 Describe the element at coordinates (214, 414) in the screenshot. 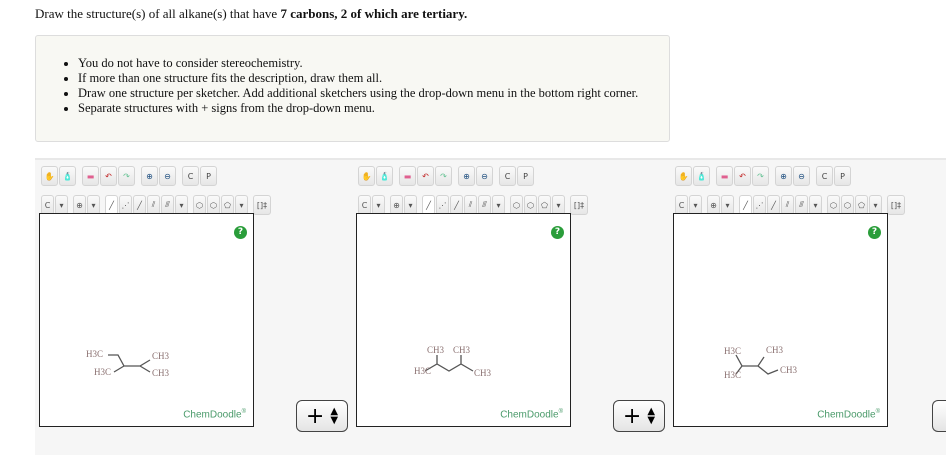

I see `chemdoodle-logo: ChemDoodle®` at that location.